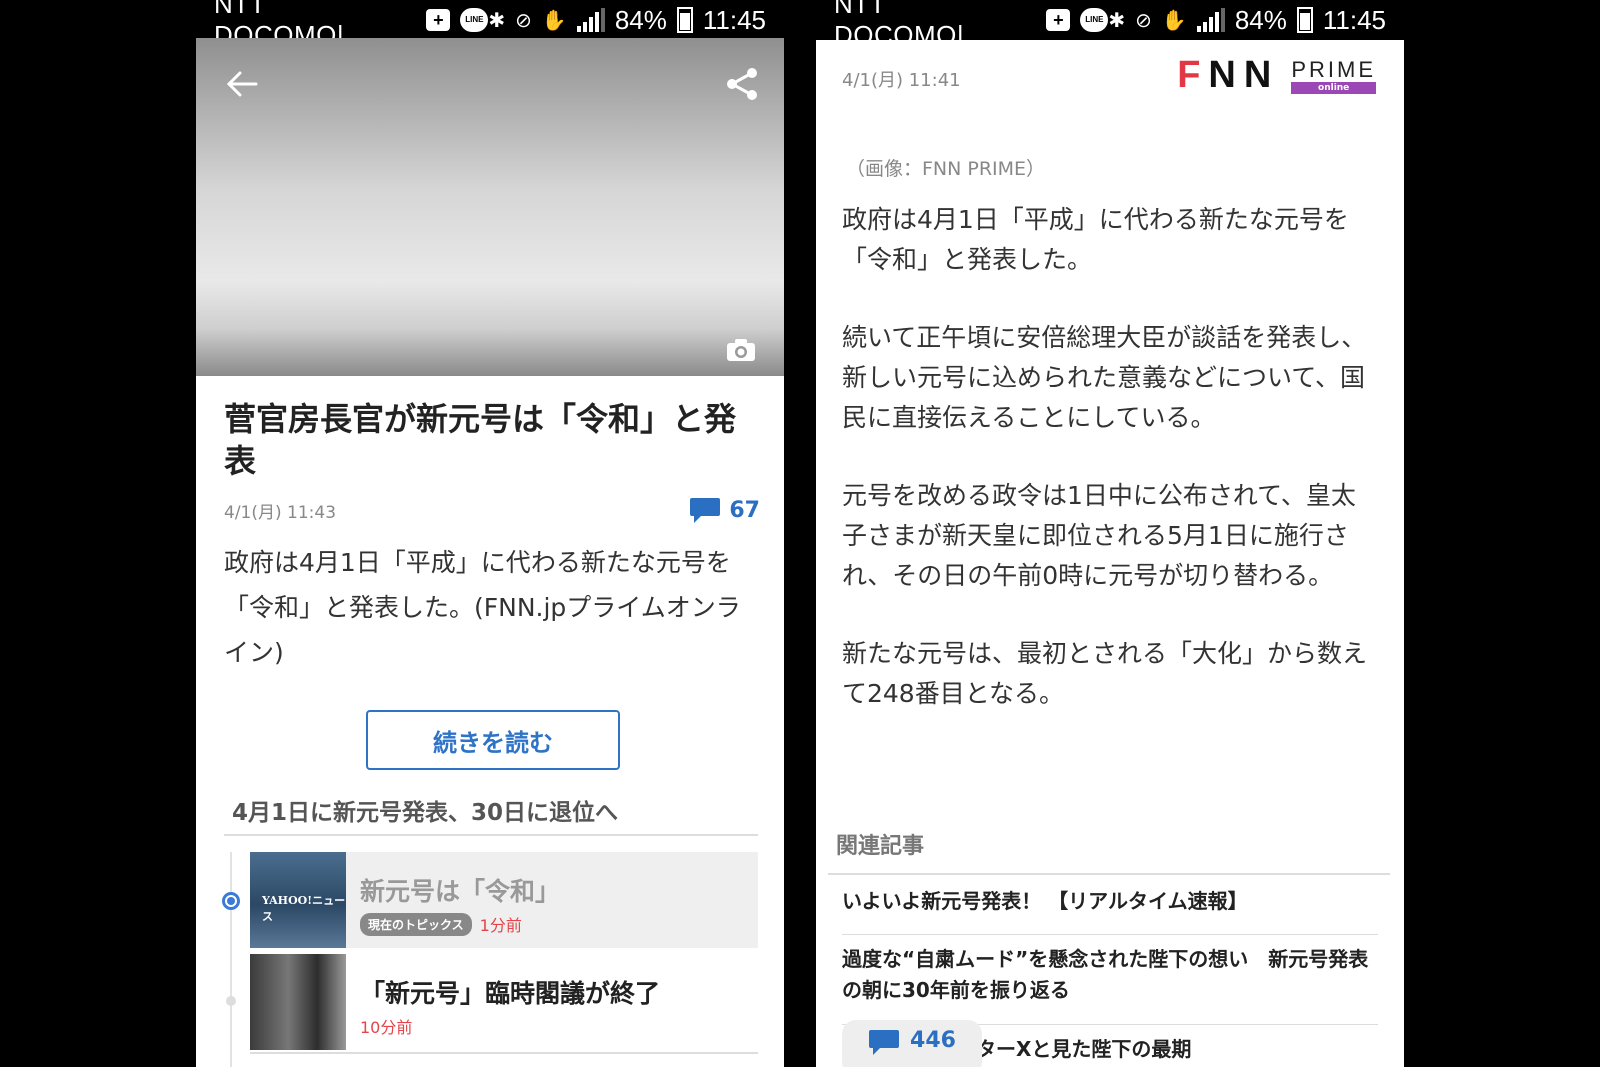 This screenshot has height=1067, width=1600. What do you see at coordinates (500, 925) in the screenshot?
I see `time-ago: 1分前` at bounding box center [500, 925].